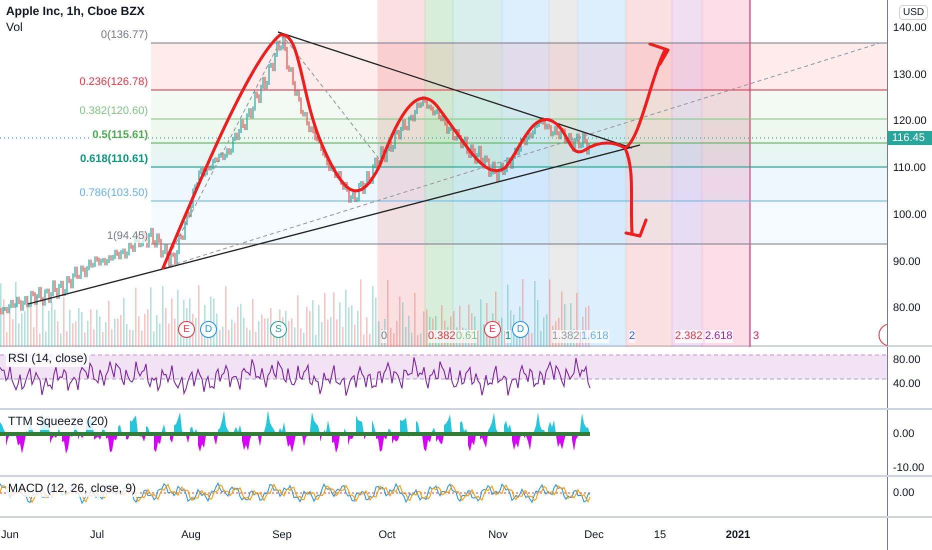 The width and height of the screenshot is (932, 550). I want to click on indicator-axis-label: 80.00, so click(907, 360).